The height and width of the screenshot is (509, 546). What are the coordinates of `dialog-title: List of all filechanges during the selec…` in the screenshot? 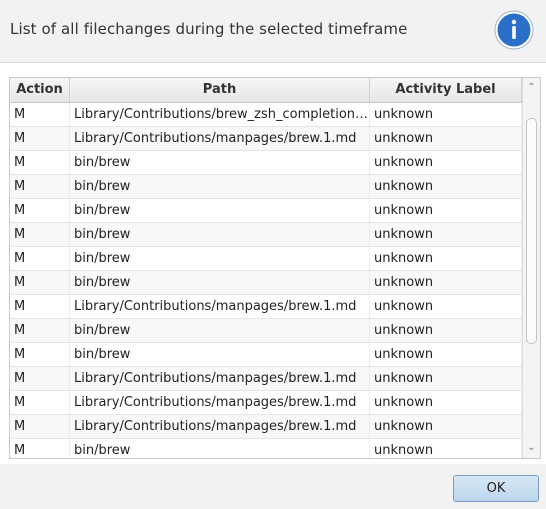 It's located at (209, 29).